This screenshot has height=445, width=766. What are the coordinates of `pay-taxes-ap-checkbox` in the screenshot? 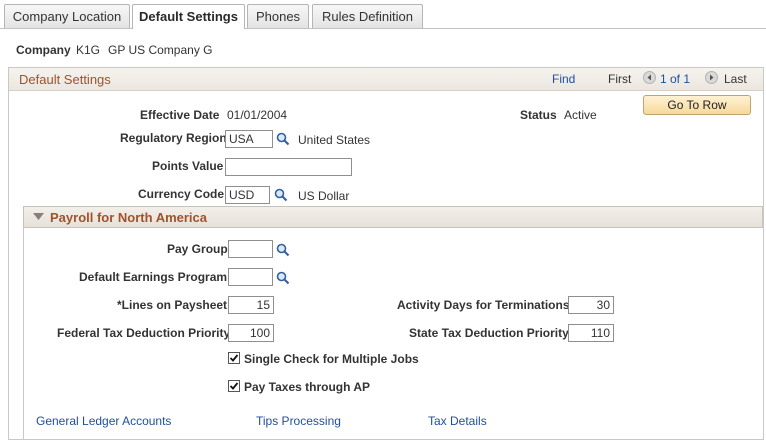 It's located at (234, 386).